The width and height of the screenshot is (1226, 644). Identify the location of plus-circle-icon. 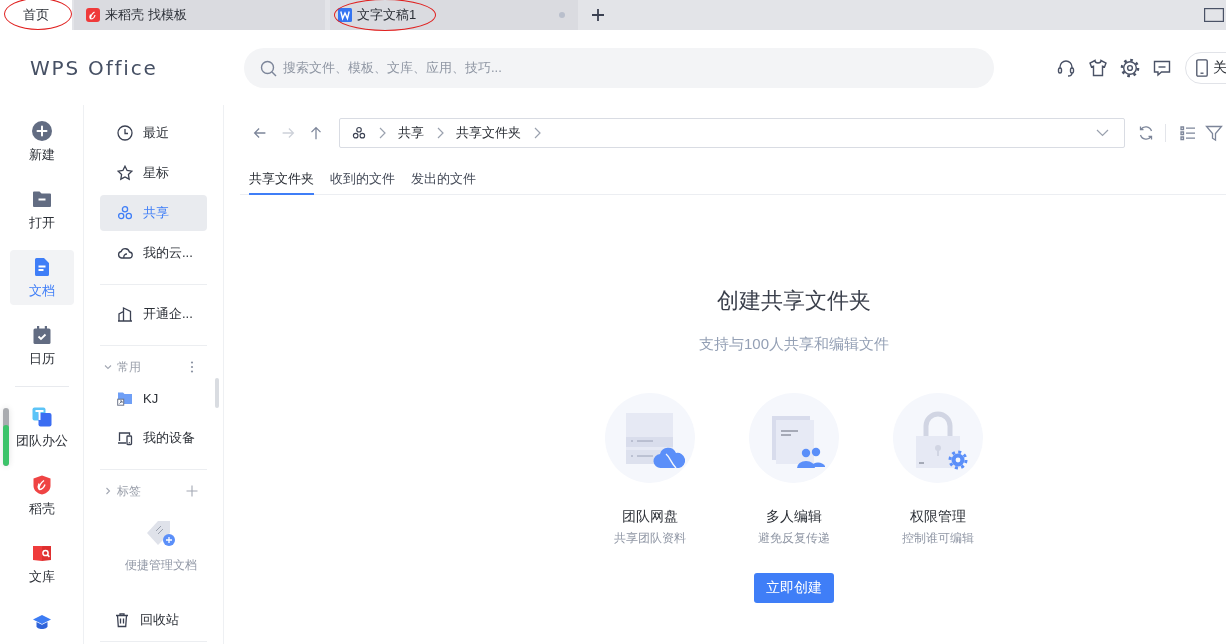
(41, 131).